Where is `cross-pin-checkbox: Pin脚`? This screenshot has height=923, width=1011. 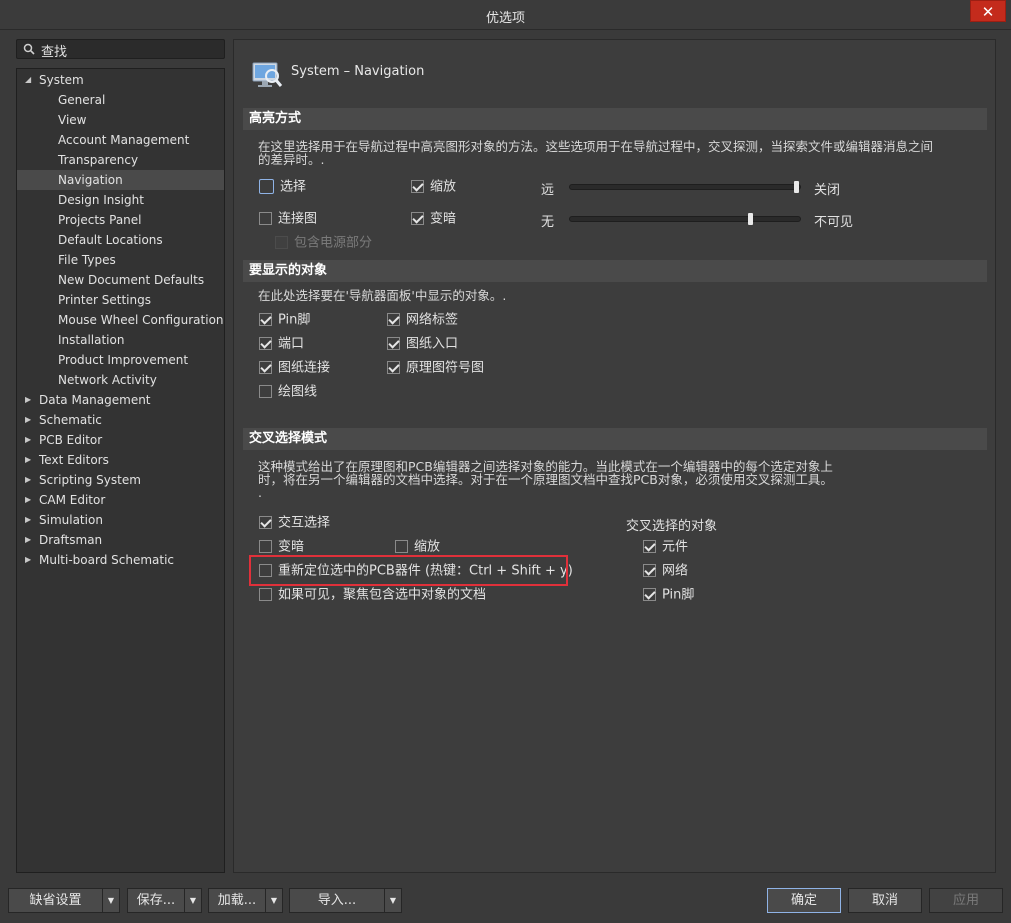
cross-pin-checkbox: Pin脚 is located at coordinates (668, 596).